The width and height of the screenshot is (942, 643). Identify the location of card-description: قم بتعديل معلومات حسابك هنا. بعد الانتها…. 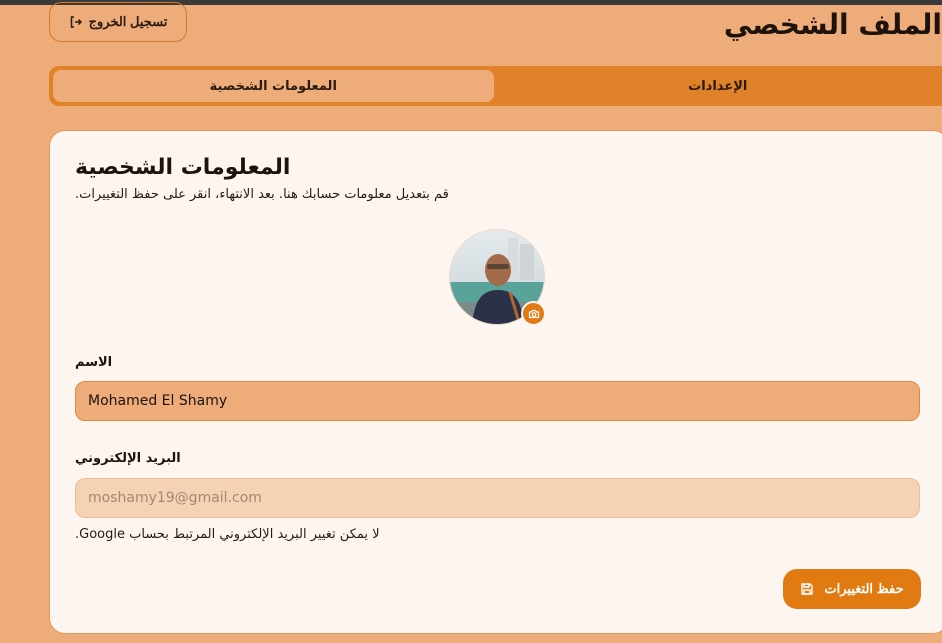
(262, 194).